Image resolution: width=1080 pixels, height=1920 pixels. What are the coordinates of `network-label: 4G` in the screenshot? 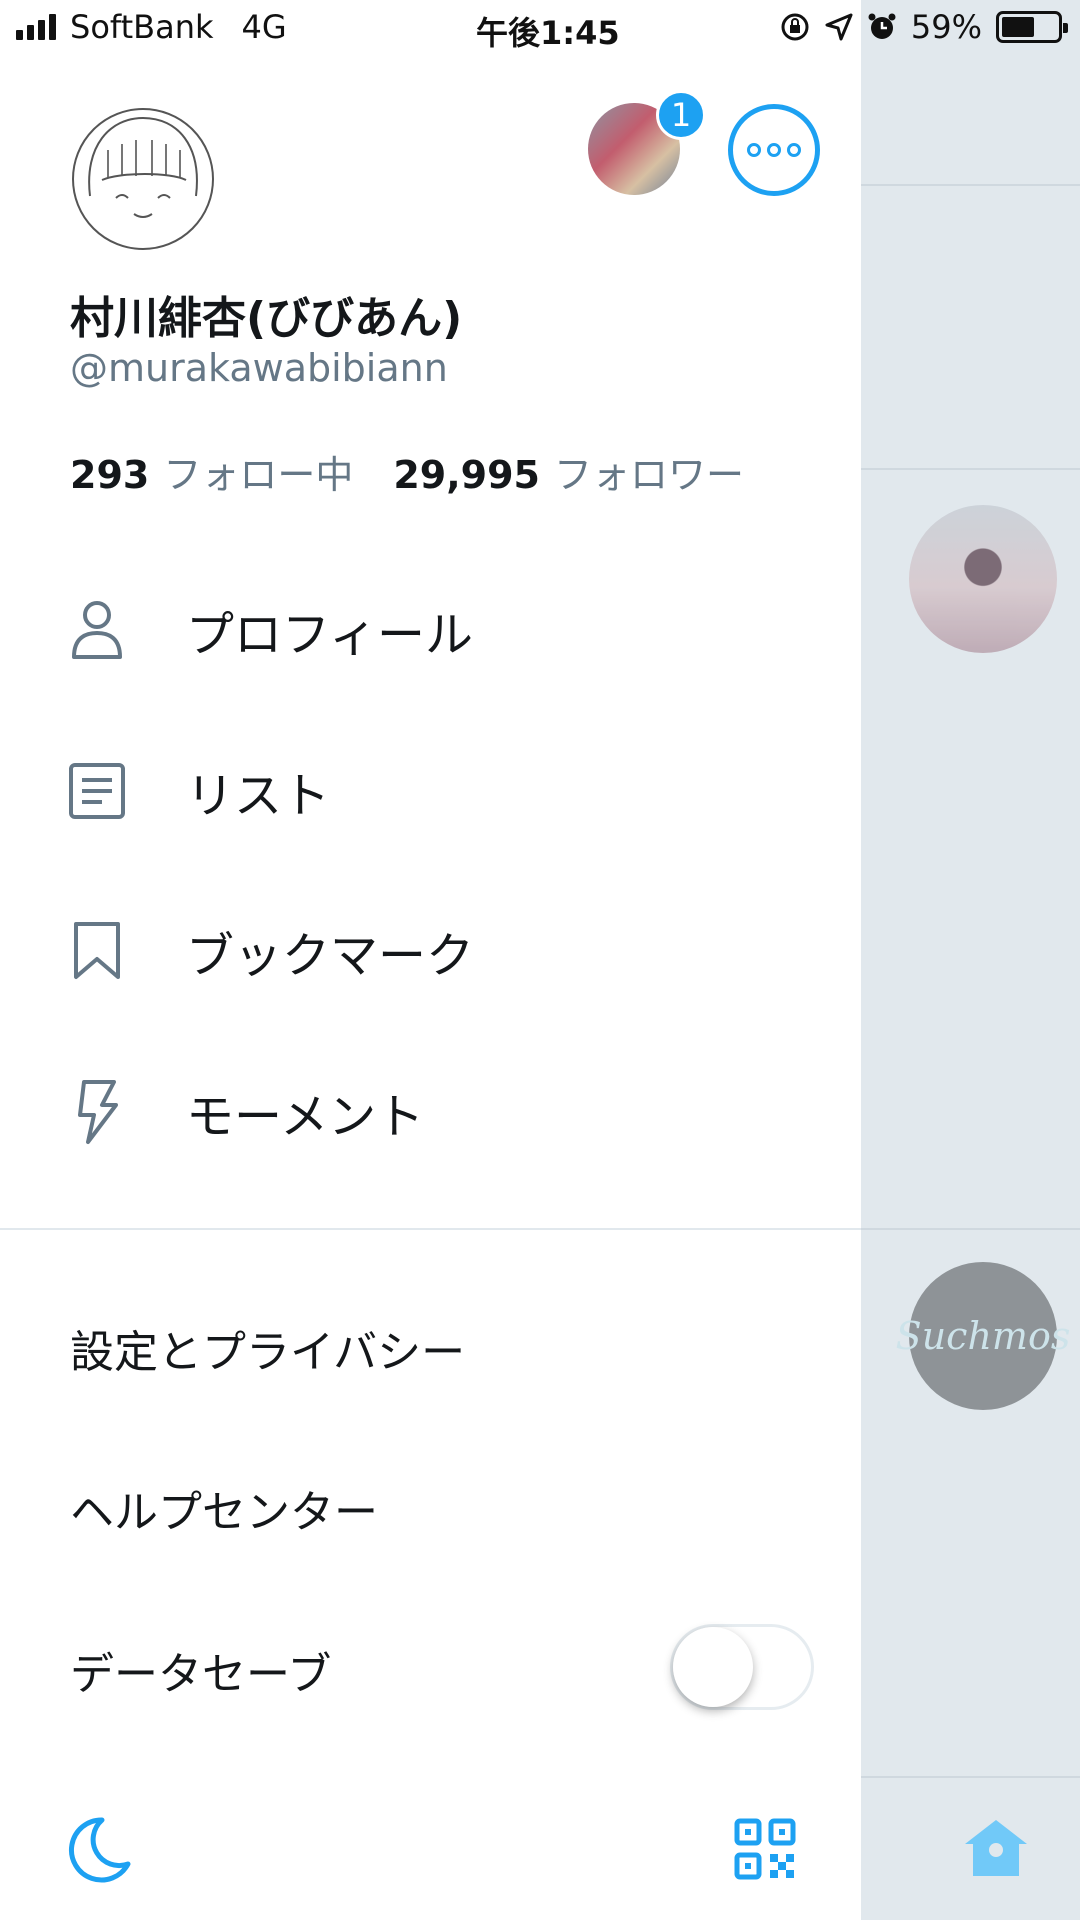 It's located at (264, 27).